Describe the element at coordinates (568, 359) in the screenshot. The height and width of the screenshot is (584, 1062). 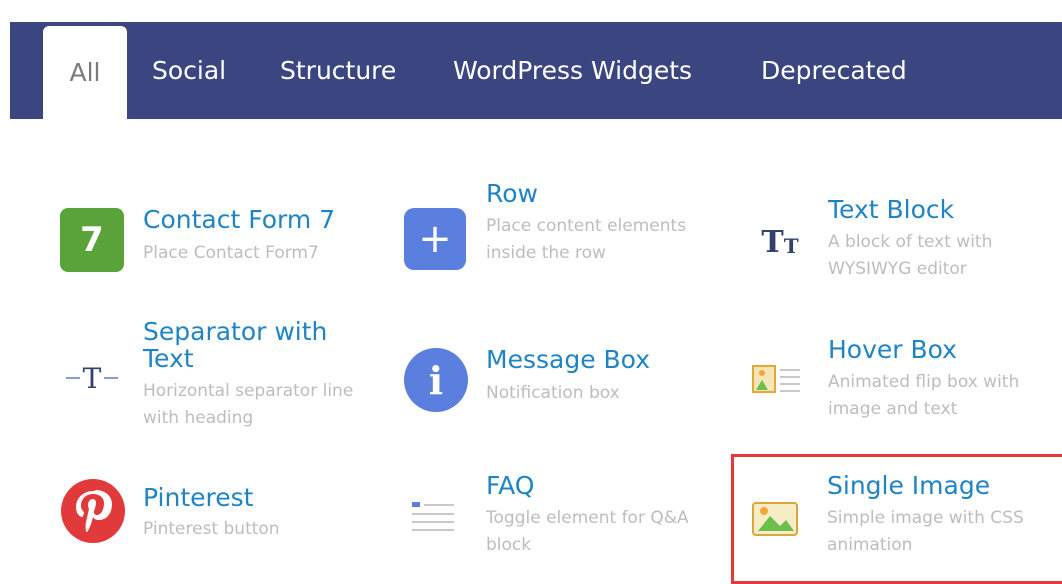
I see `element-title: Message Box` at that location.